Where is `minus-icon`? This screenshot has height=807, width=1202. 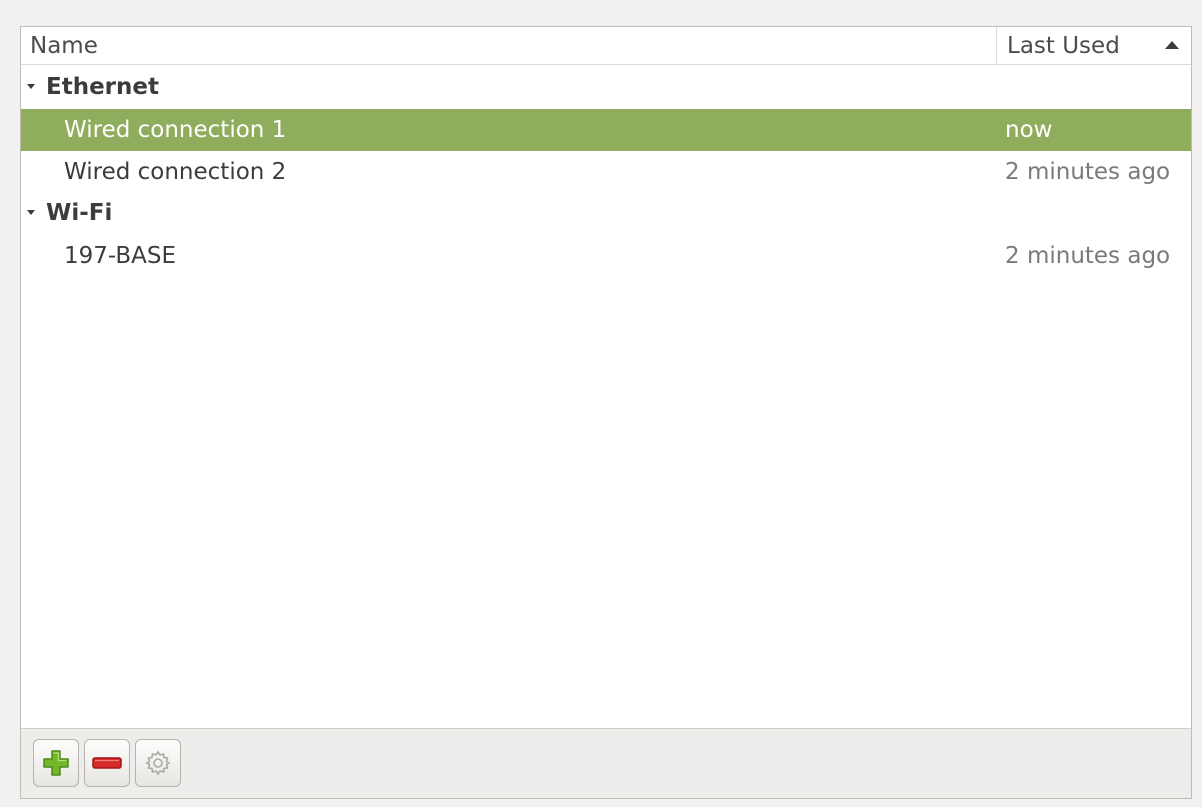 minus-icon is located at coordinates (107, 763).